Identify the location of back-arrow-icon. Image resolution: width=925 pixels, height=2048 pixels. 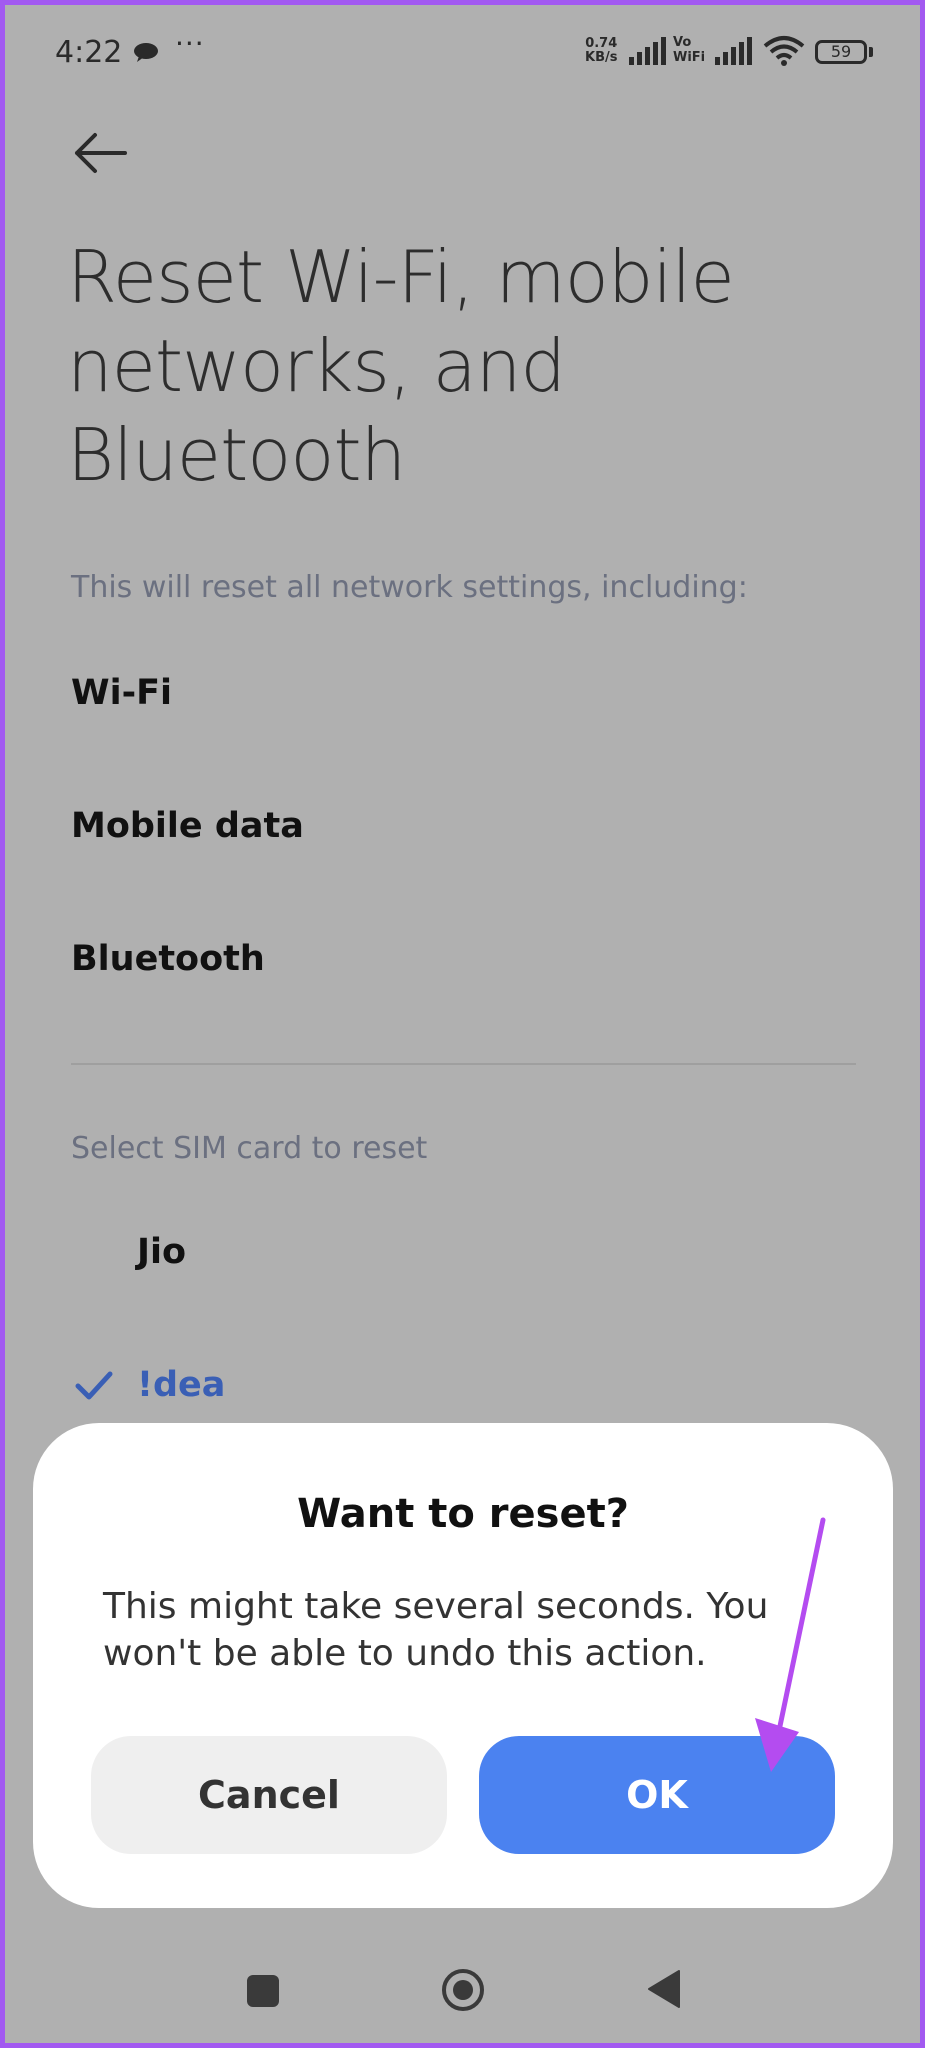
(101, 153).